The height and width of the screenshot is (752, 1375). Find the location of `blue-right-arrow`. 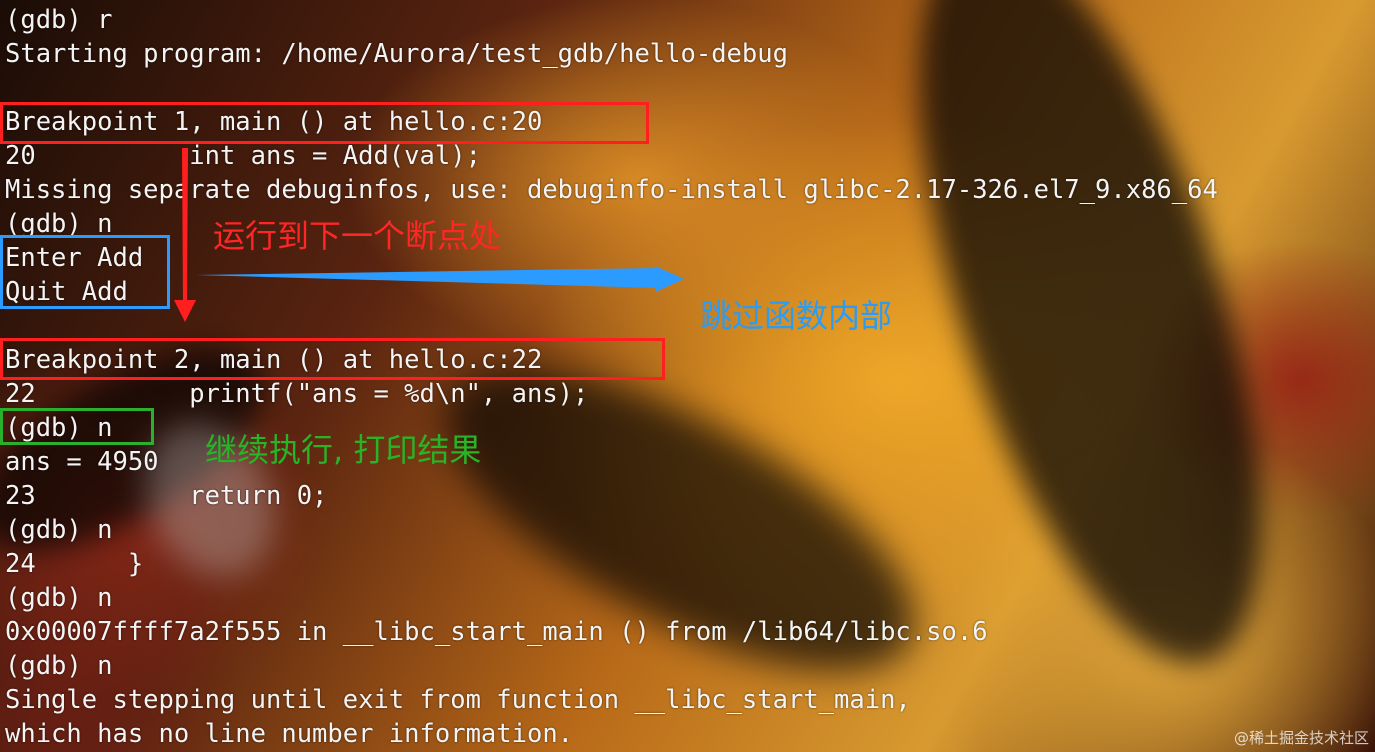

blue-right-arrow is located at coordinates (440, 279).